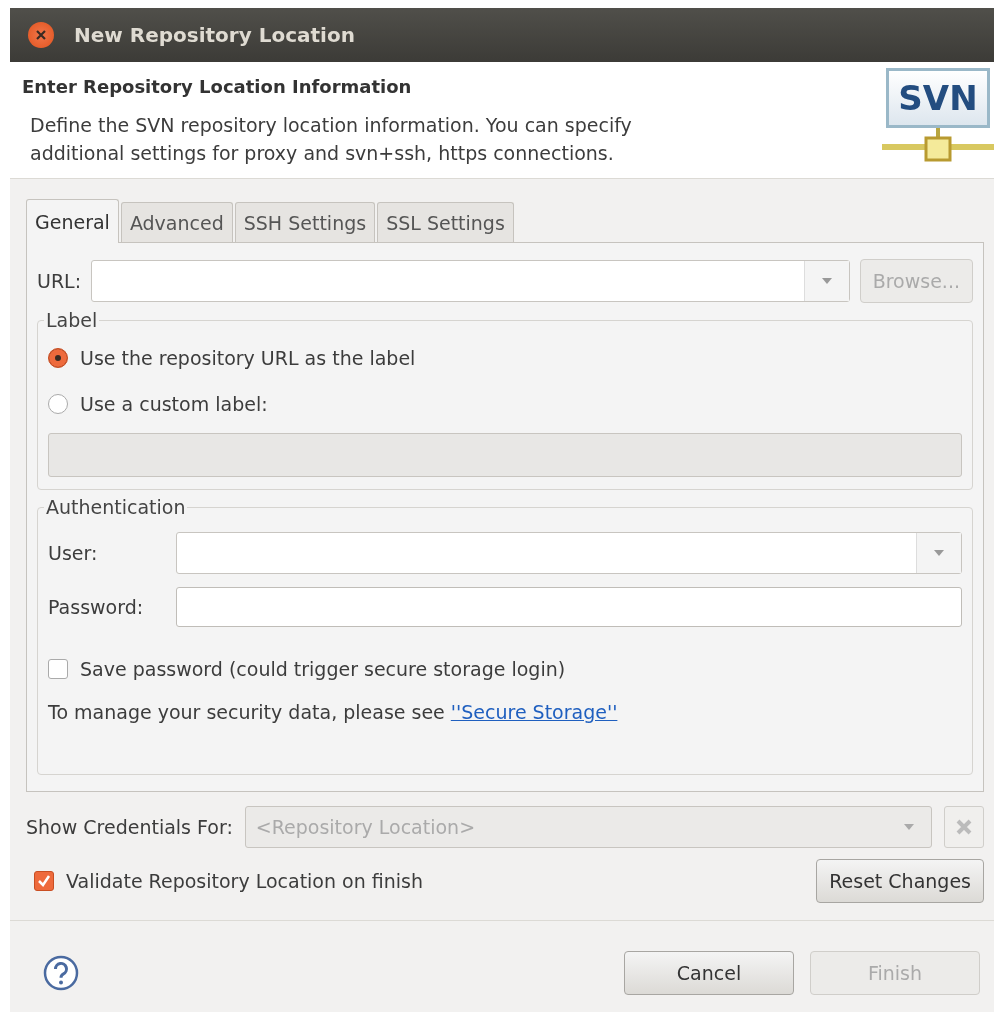 The width and height of the screenshot is (994, 1012). Describe the element at coordinates (305, 222) in the screenshot. I see `tab: SSH Settings` at that location.